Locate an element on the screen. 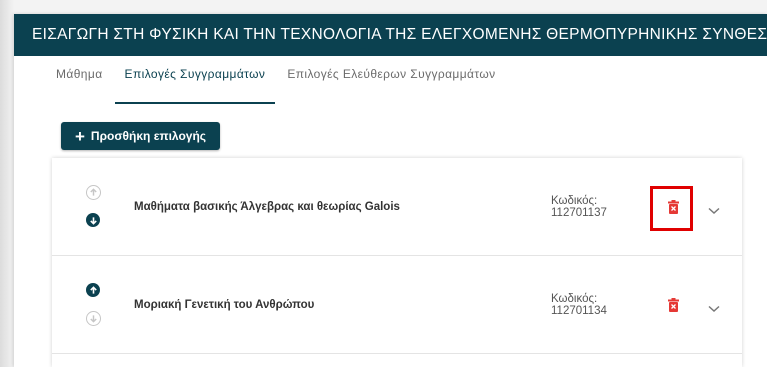  add-option-label: Προσθήκη επιλογής is located at coordinates (148, 136).